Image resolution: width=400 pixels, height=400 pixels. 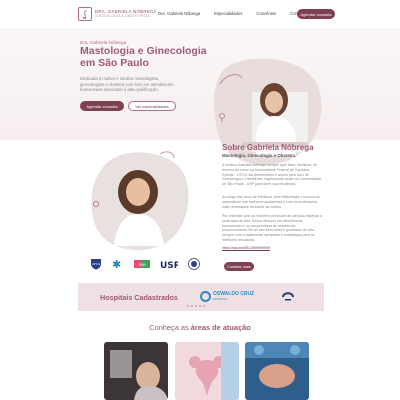 I want to click on febrasgo-seal-icon, so click(x=194, y=264).